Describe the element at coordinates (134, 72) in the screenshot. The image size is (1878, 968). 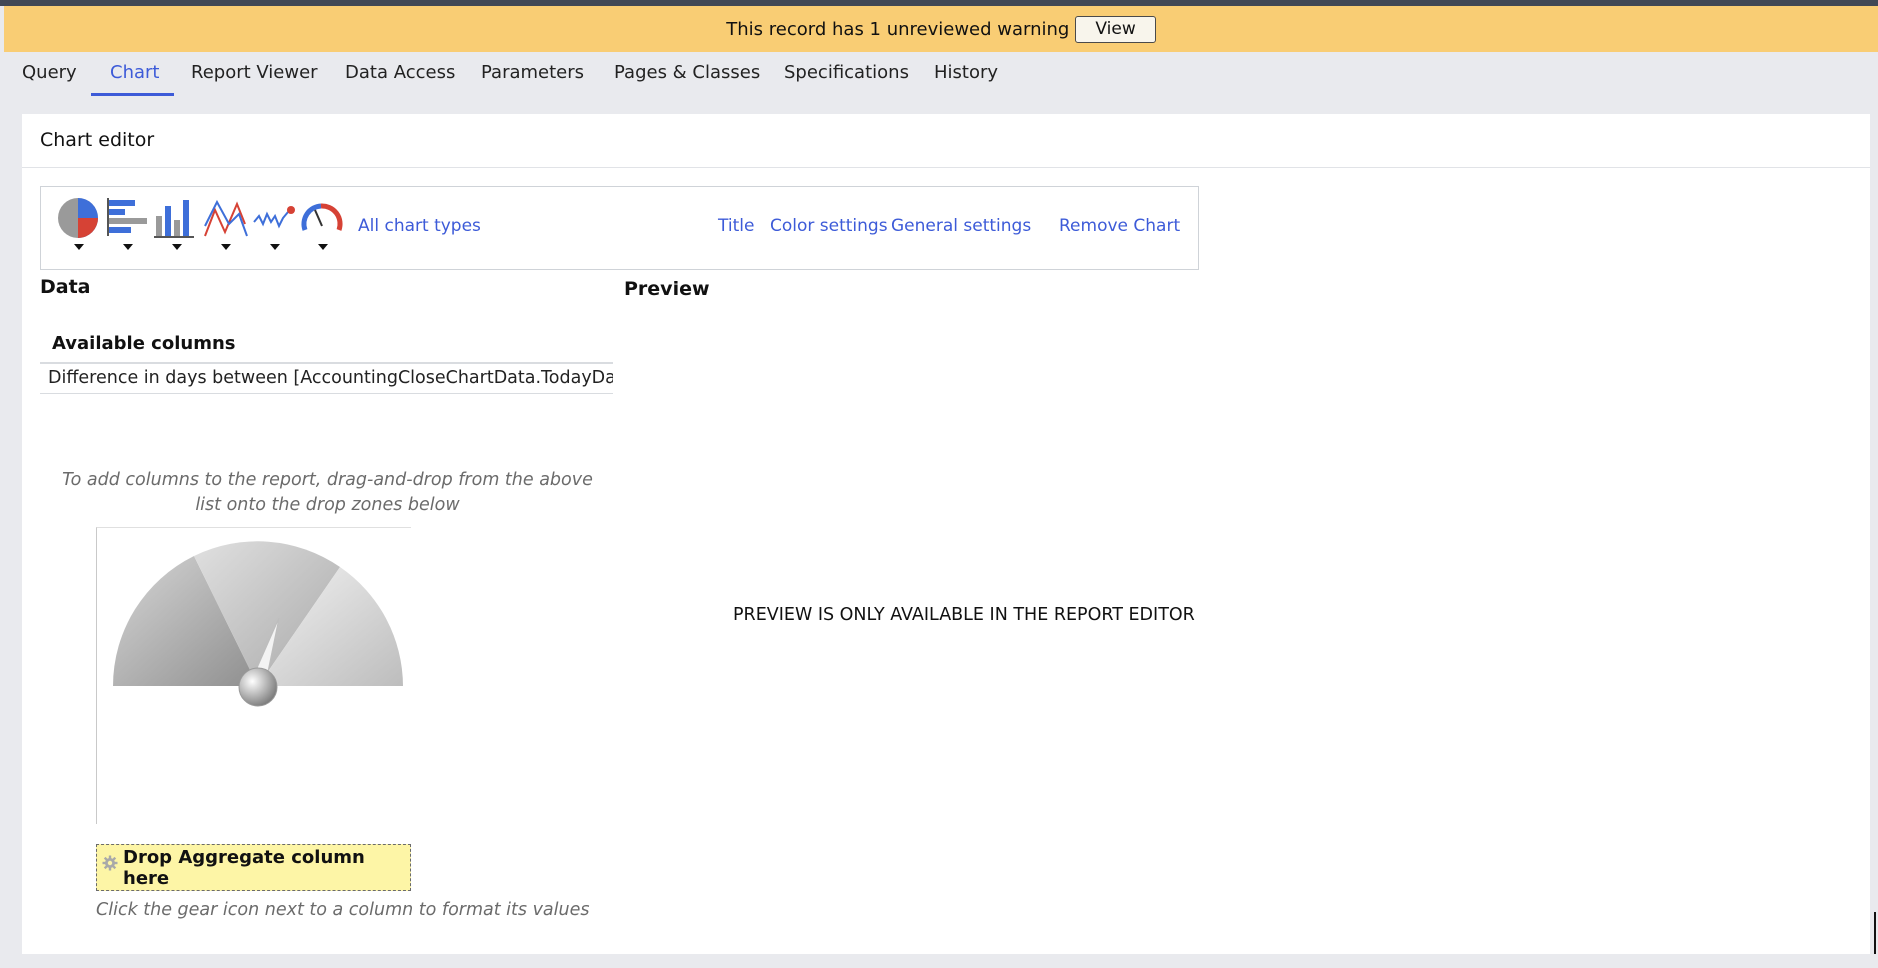
I see `tab-chart: Chart` at that location.